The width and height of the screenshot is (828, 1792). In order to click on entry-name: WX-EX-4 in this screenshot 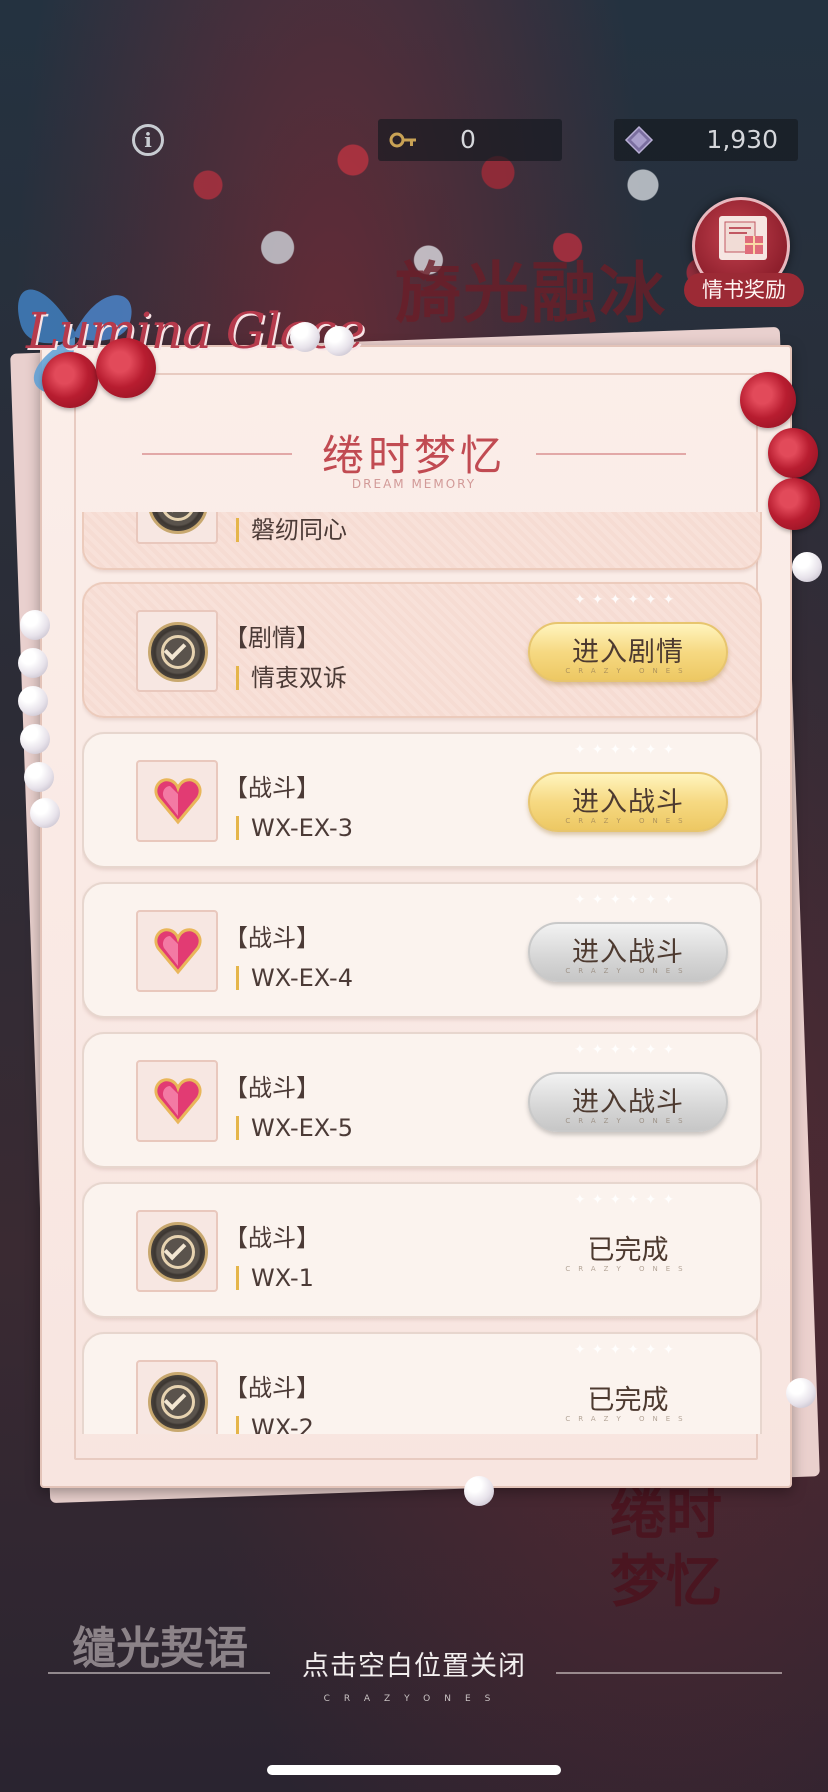, I will do `click(294, 978)`.